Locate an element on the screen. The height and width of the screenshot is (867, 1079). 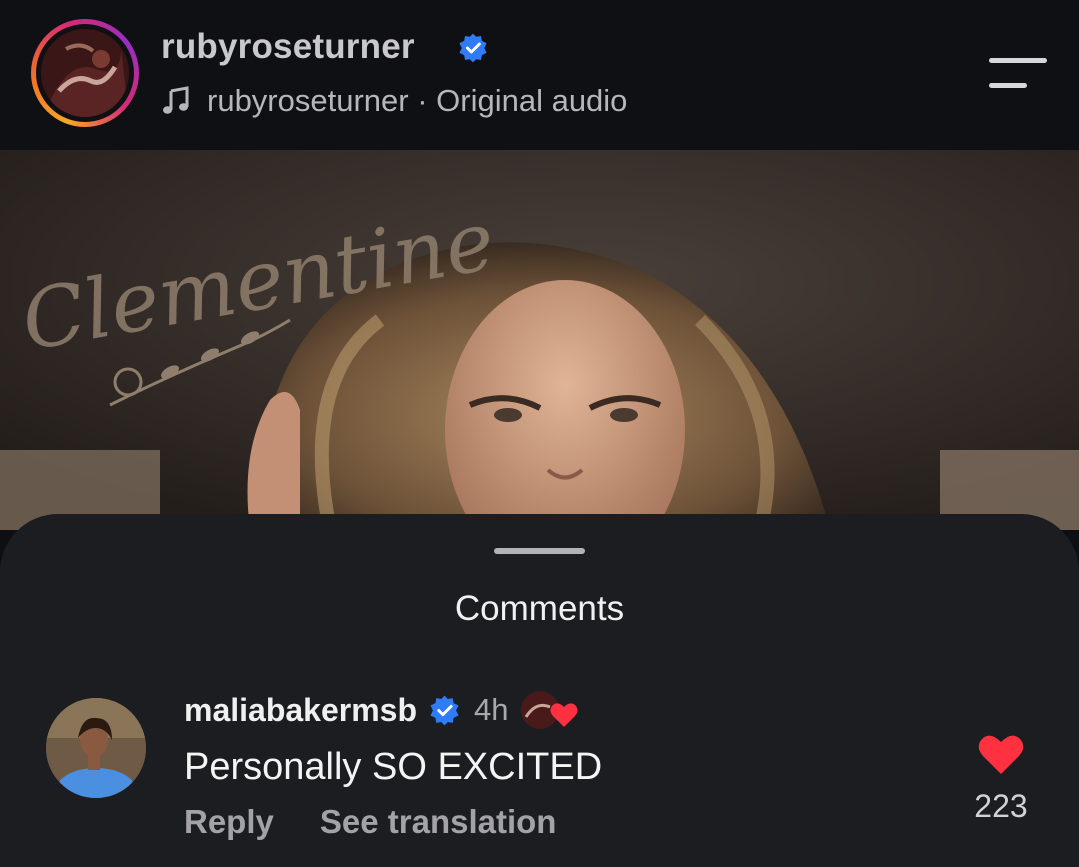
author-avatar is located at coordinates (85, 73).